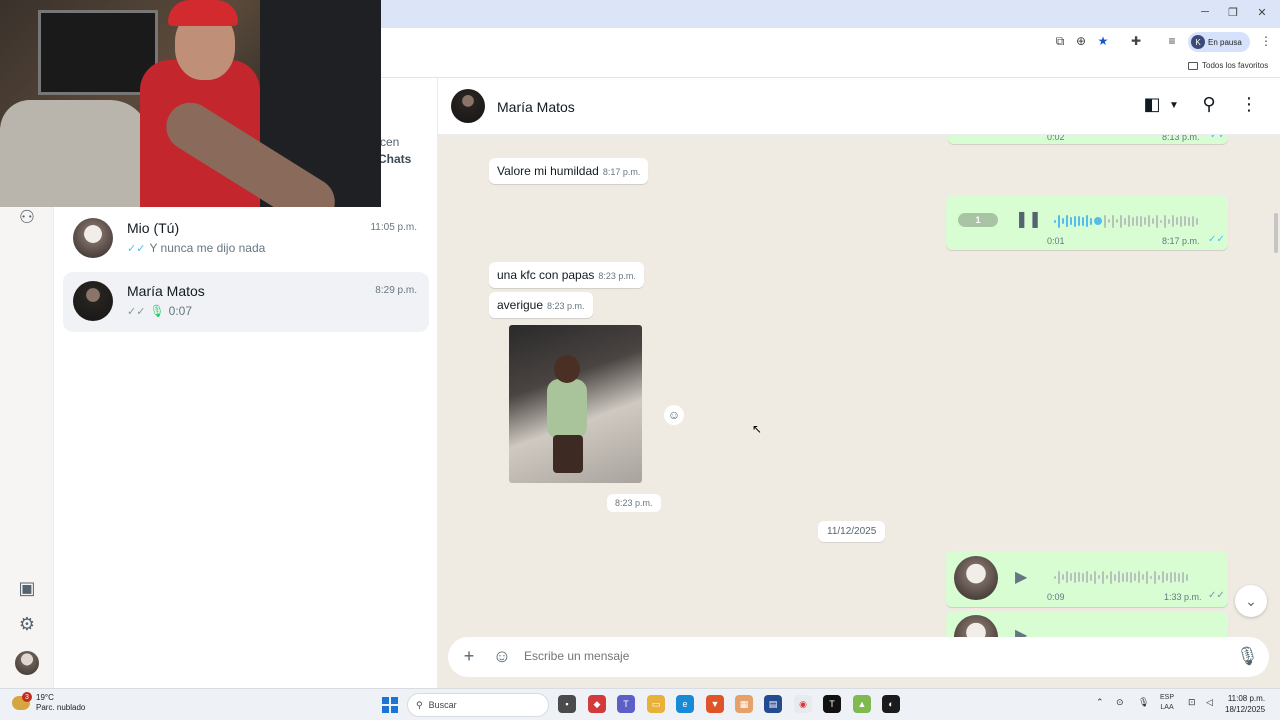  What do you see at coordinates (1100, 702) in the screenshot?
I see `tray-overflow-icon: ⌃` at bounding box center [1100, 702].